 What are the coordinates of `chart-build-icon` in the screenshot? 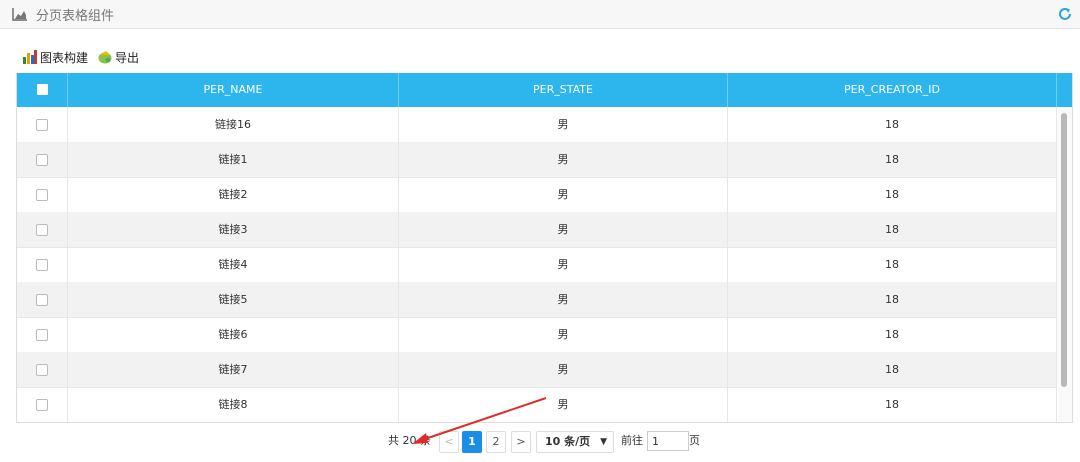 It's located at (30, 57).